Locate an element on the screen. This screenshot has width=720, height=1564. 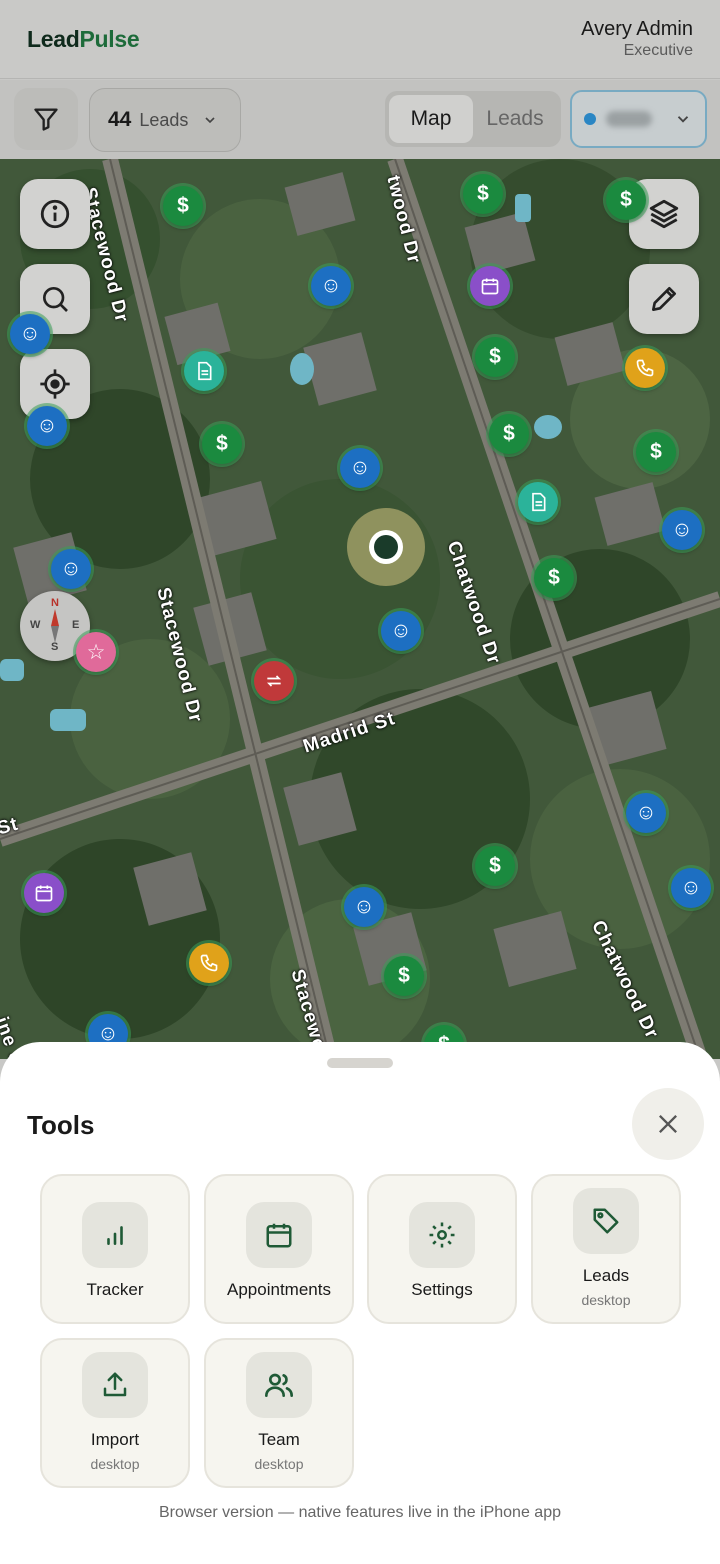
layers-icon is located at coordinates (664, 214).